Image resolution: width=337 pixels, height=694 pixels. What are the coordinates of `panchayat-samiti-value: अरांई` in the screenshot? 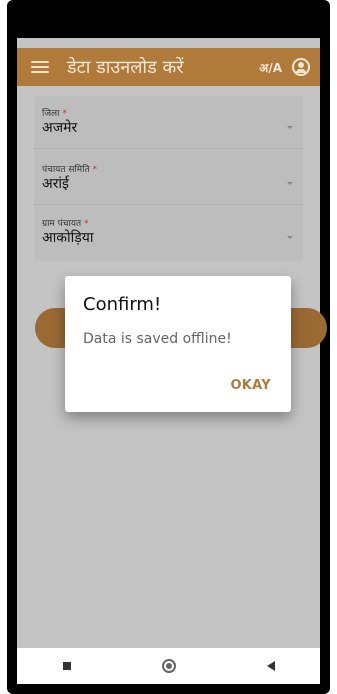 It's located at (55, 184).